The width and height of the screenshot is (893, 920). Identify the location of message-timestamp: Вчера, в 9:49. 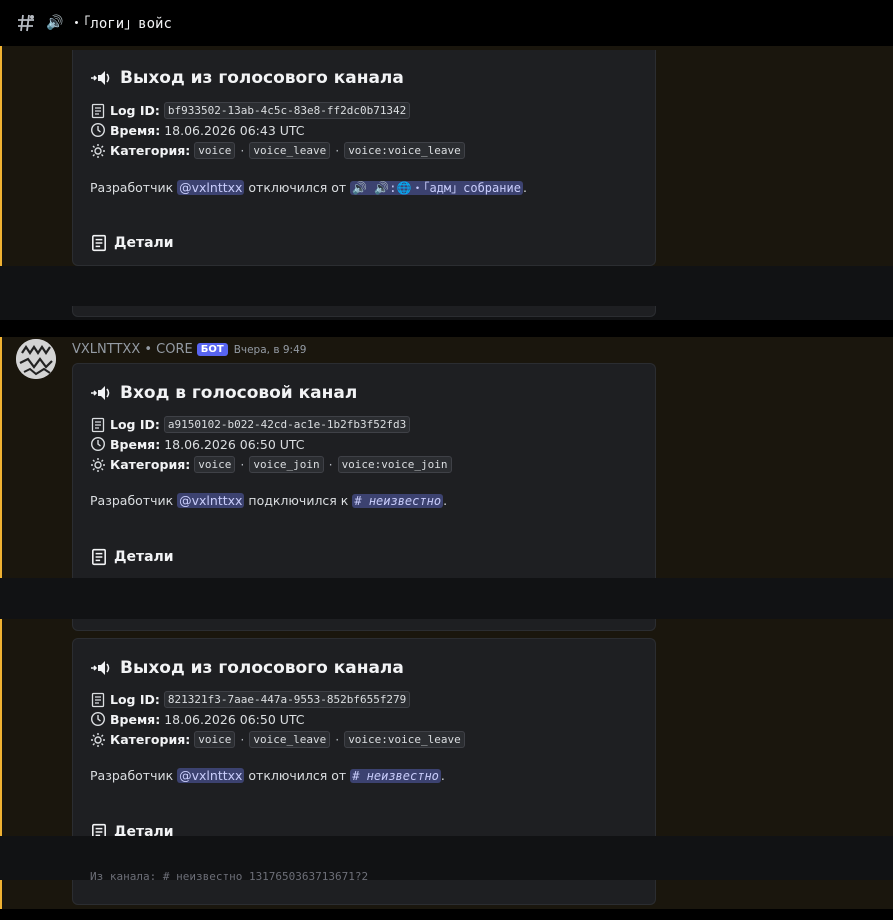
(270, 350).